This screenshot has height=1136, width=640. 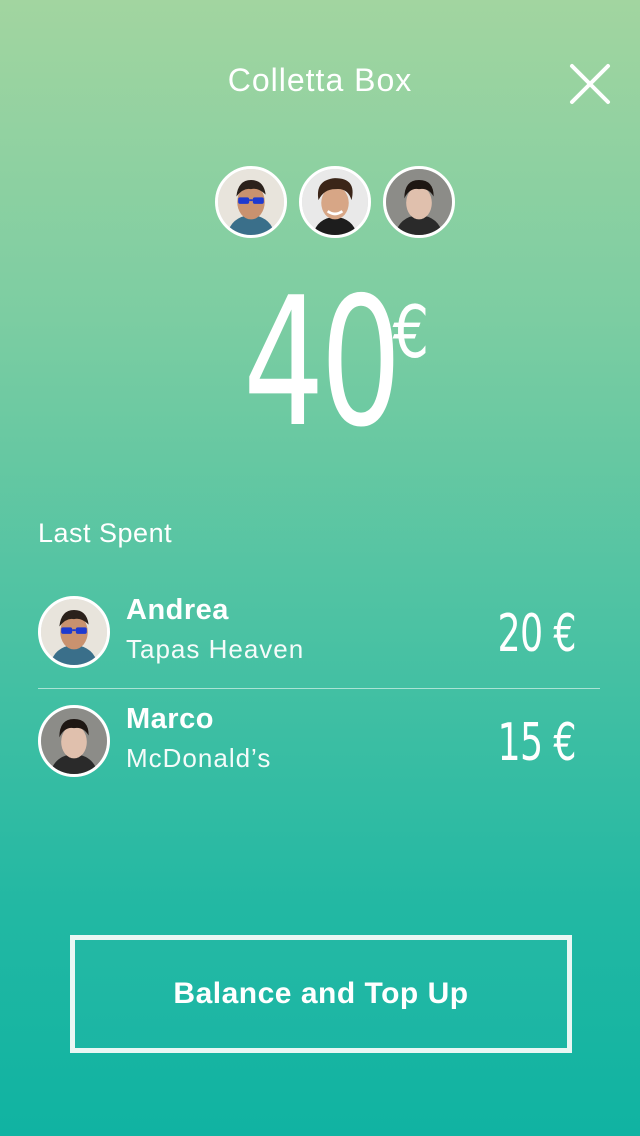 I want to click on spender-name: Andrea, so click(x=177, y=610).